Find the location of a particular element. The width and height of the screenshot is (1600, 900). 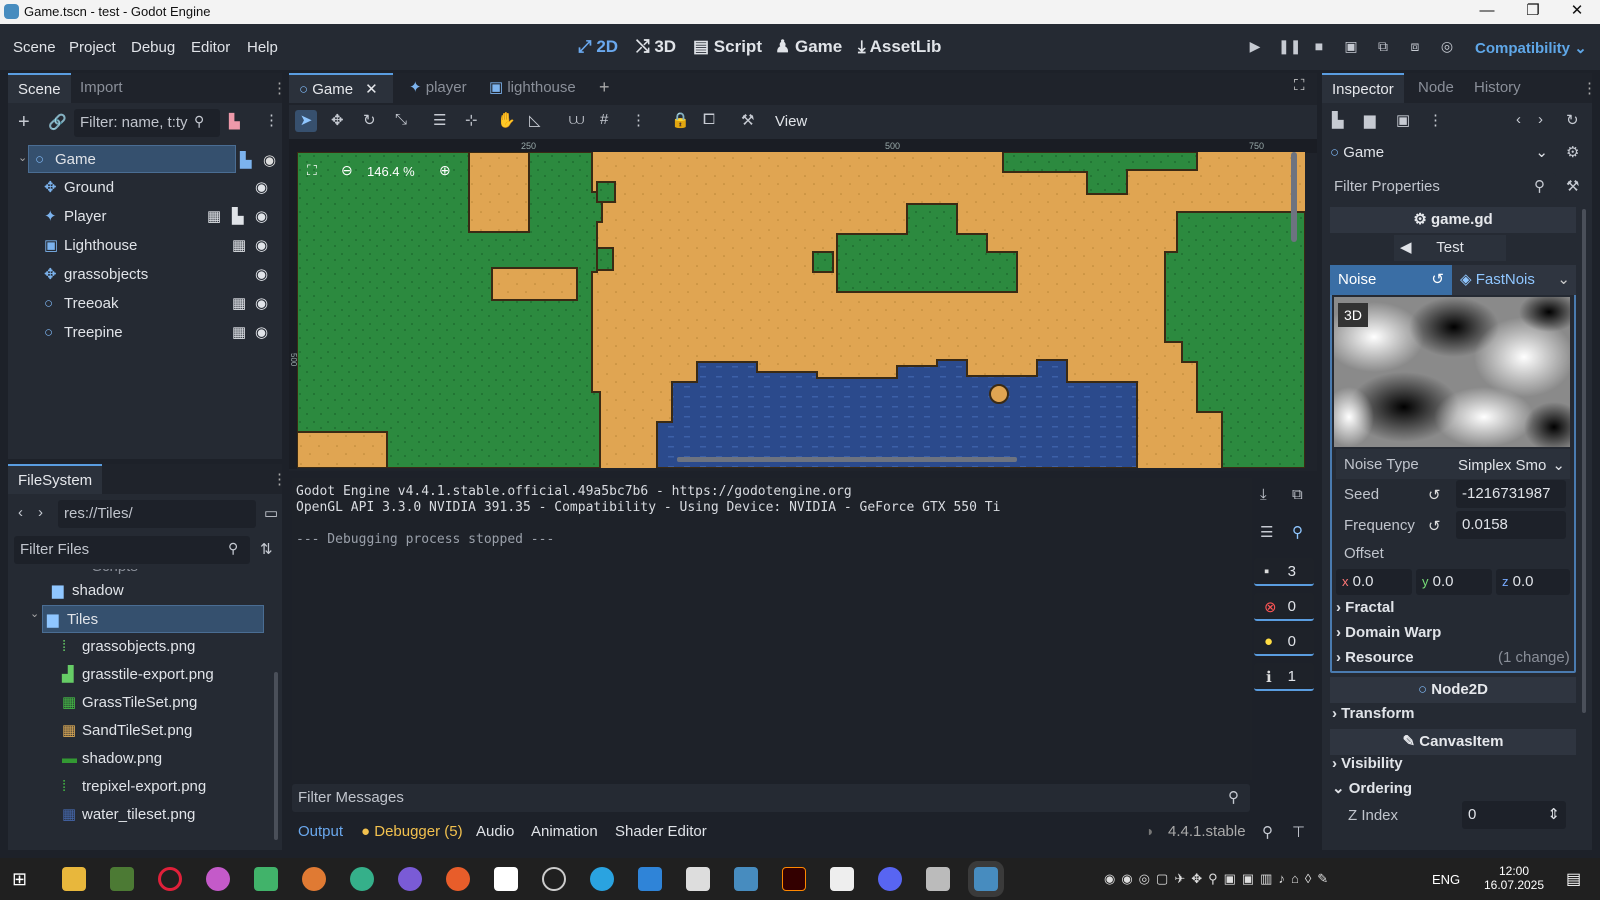

capcut-icon is located at coordinates (506, 879).